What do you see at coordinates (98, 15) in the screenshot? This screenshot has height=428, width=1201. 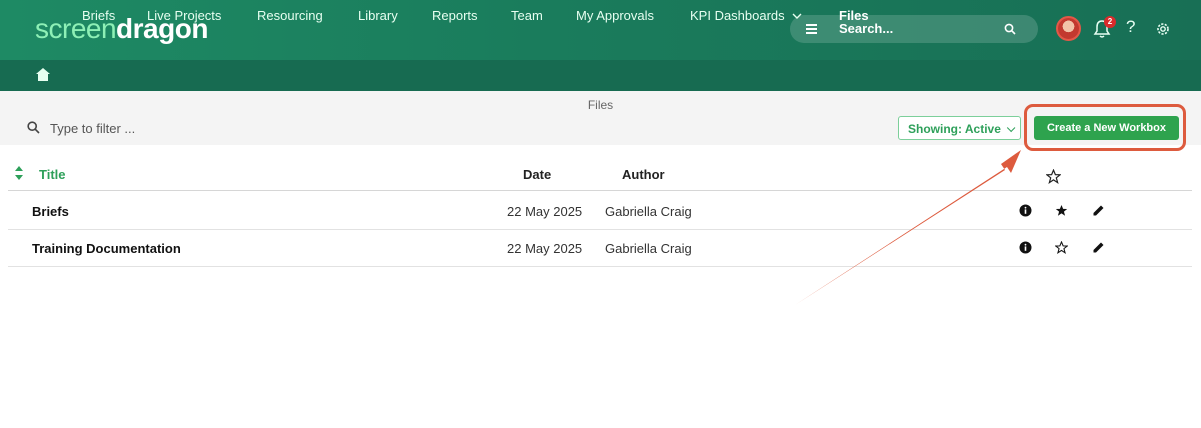 I see `nav-briefs: Briefs` at bounding box center [98, 15].